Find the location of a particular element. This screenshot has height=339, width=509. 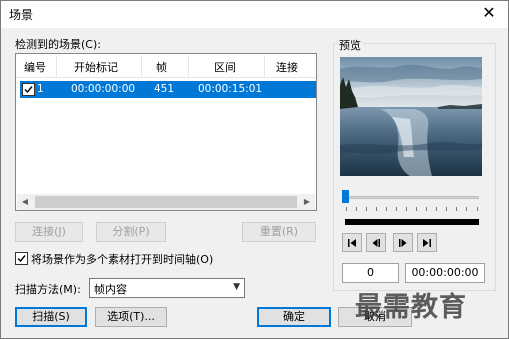

column-frames: 帧 is located at coordinates (161, 67).